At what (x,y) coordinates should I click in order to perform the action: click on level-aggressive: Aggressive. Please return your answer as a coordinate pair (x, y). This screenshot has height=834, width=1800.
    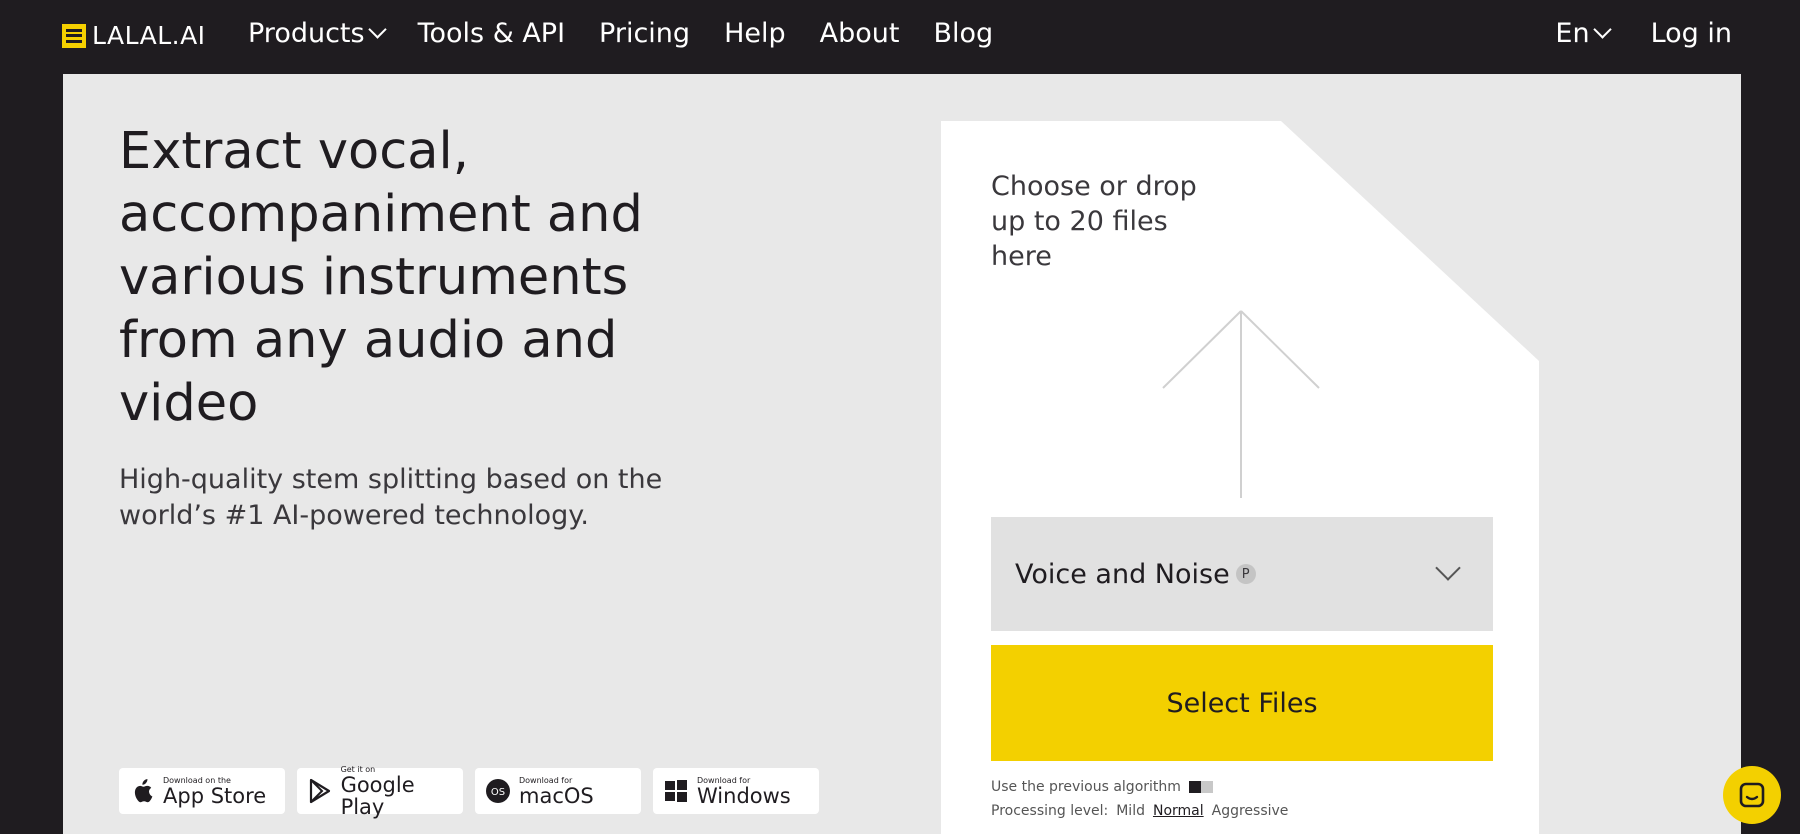
    Looking at the image, I should click on (1250, 811).